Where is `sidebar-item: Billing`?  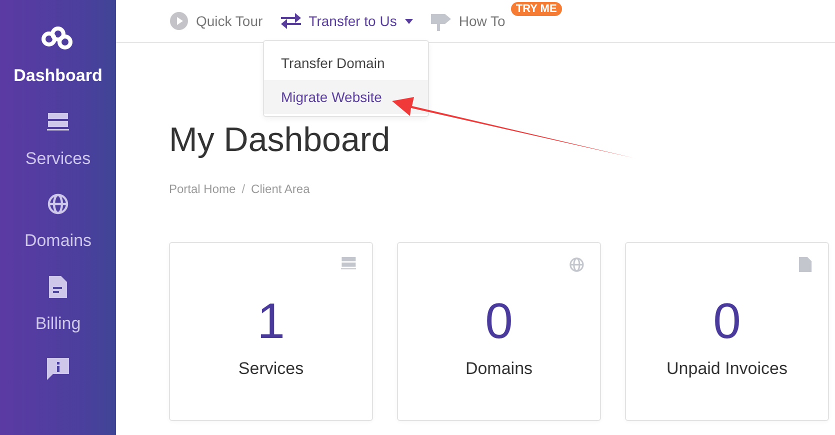
sidebar-item: Billing is located at coordinates (58, 311).